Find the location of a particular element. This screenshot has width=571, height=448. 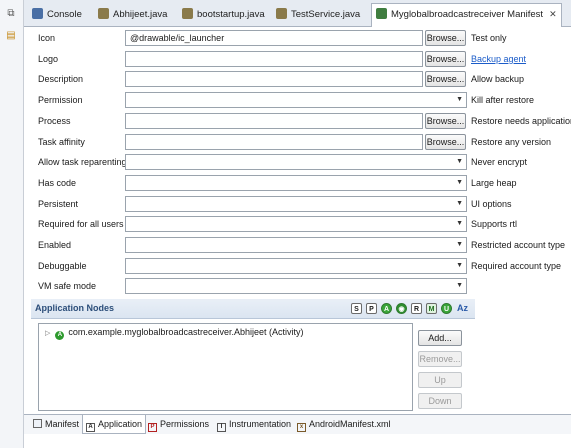

required-account-type-label: Required account type is located at coordinates (516, 265).